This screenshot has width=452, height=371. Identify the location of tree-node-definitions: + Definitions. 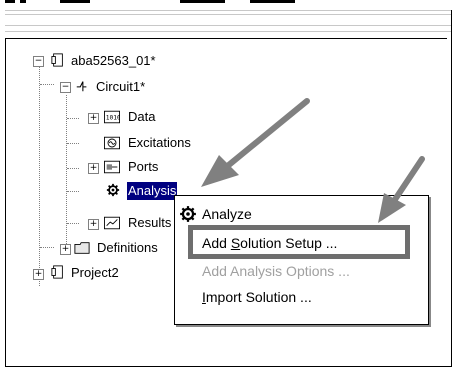
(117, 248).